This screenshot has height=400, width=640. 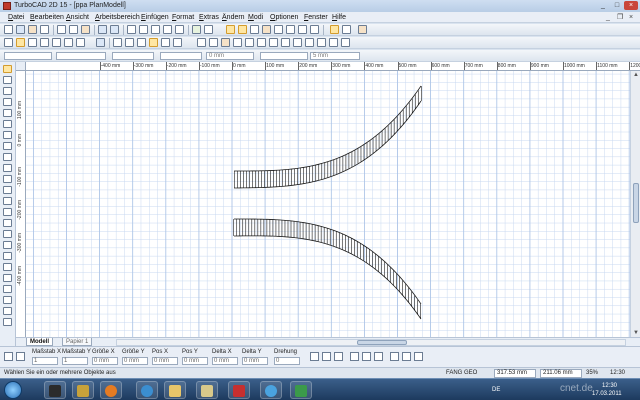 I want to click on extend-icon, so click(x=80, y=42).